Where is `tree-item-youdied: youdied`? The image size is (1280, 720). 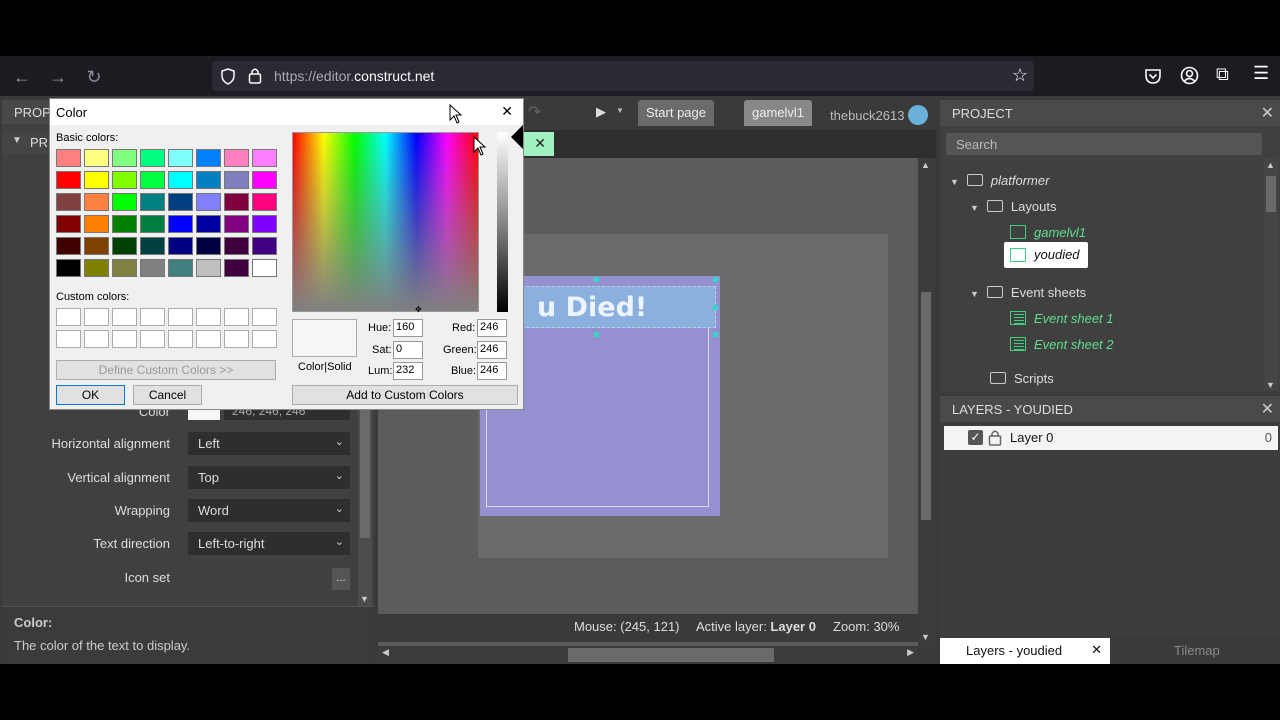
tree-item-youdied: youdied is located at coordinates (1046, 255).